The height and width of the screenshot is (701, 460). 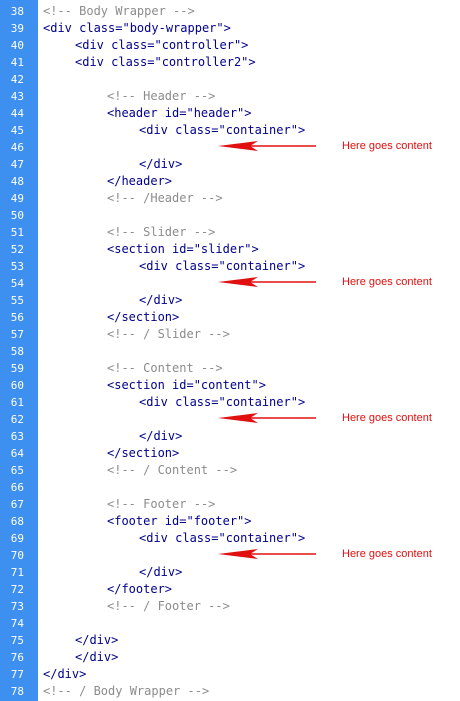 What do you see at coordinates (17, 300) in the screenshot?
I see `line-number: 55` at bounding box center [17, 300].